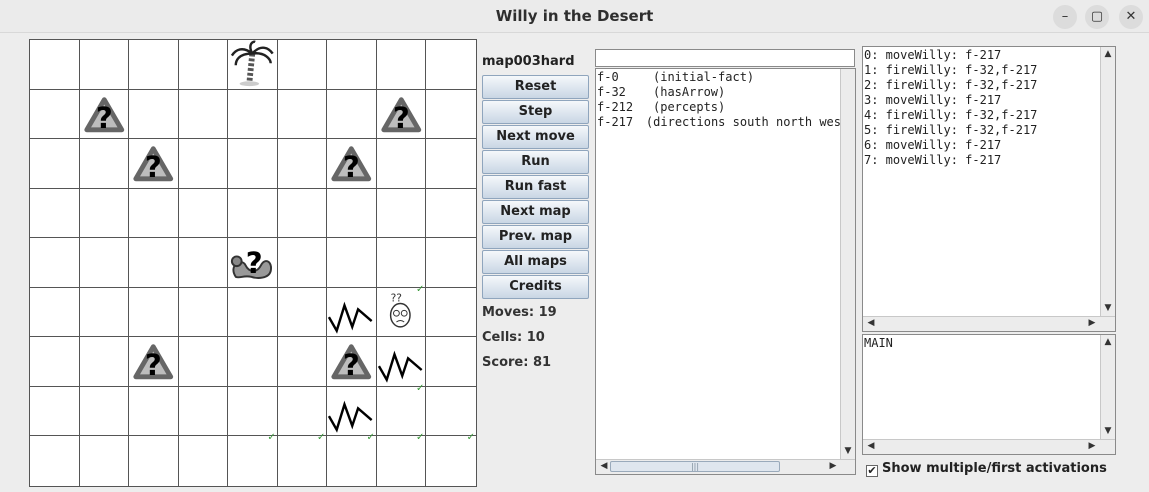 Image resolution: width=1149 pixels, height=492 pixels. What do you see at coordinates (989, 446) in the screenshot?
I see `focus-horizontal-scrollbar: ◀ ▶` at bounding box center [989, 446].